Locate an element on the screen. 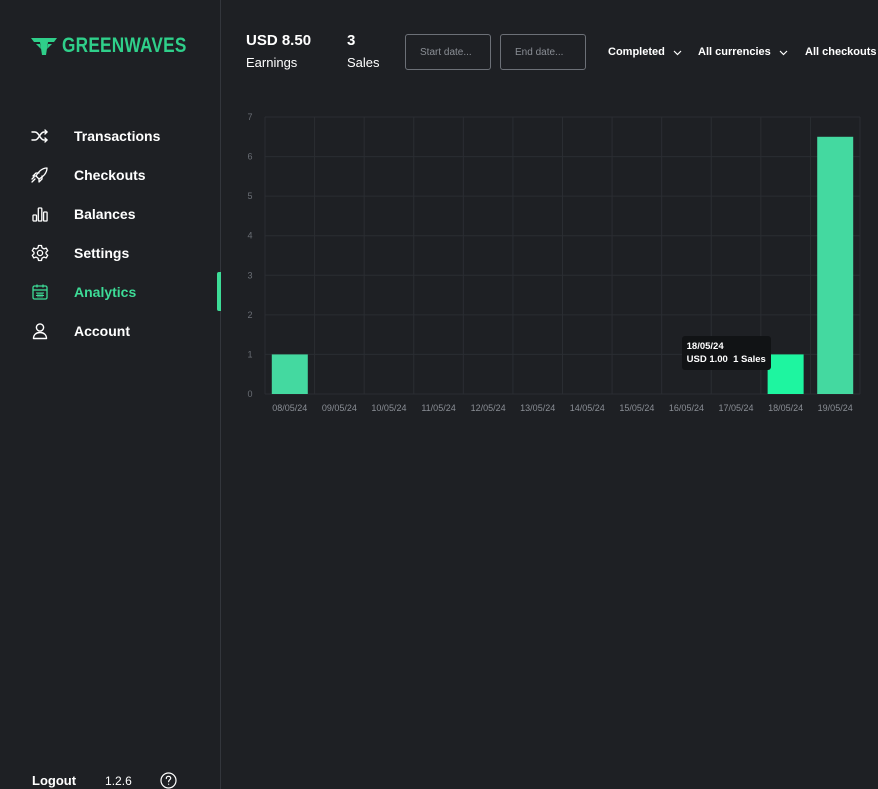 This screenshot has width=878, height=789. logo: GREENWAVES is located at coordinates (122, 46).